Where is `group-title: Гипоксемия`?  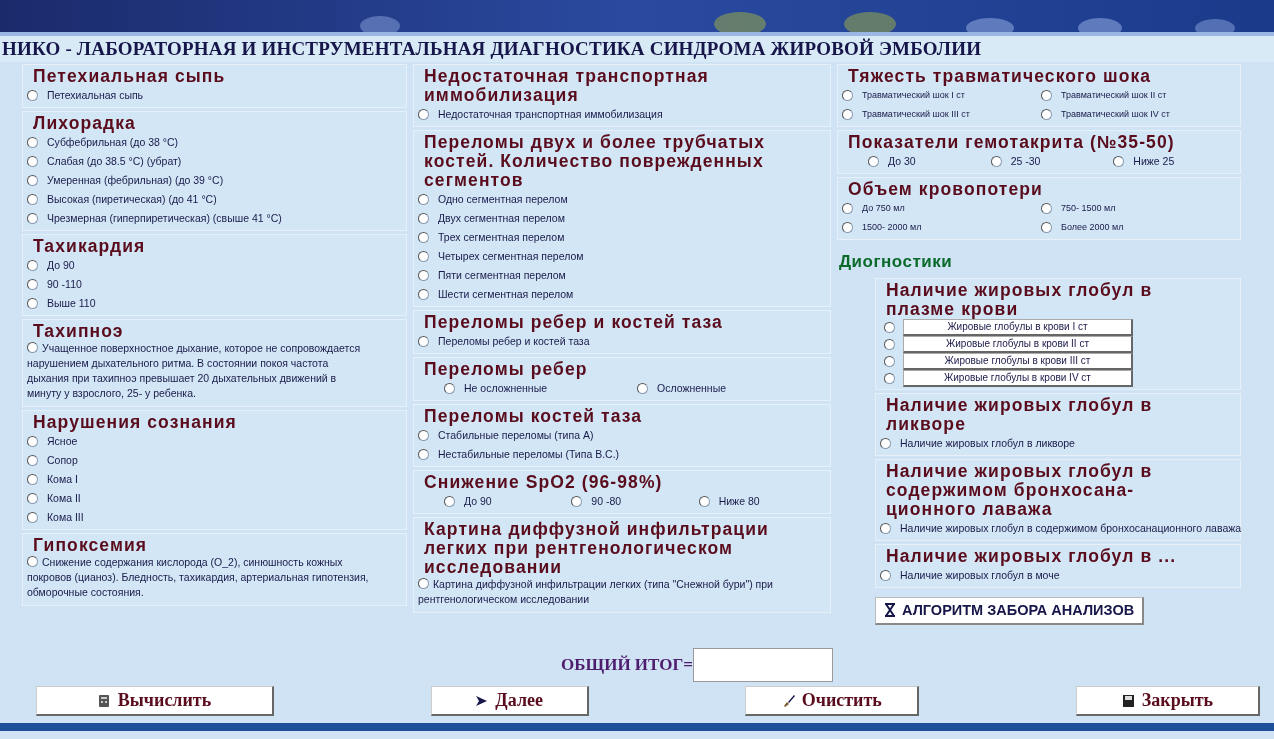
group-title: Гипоксемия is located at coordinates (91, 544).